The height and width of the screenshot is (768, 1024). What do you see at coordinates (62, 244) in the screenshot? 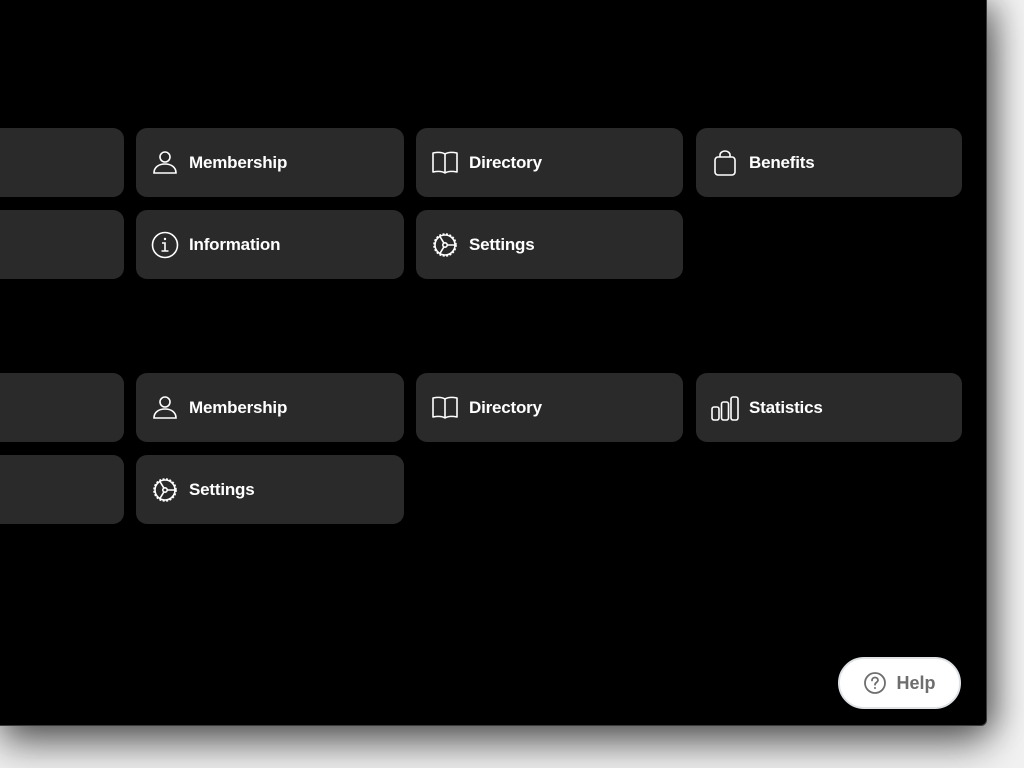
I see `tile-partial-s1-r2` at bounding box center [62, 244].